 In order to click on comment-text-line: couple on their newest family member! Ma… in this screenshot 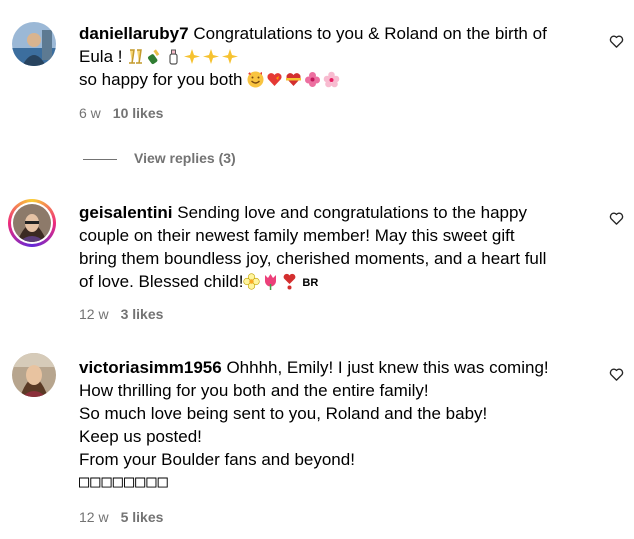, I will do `click(297, 235)`.